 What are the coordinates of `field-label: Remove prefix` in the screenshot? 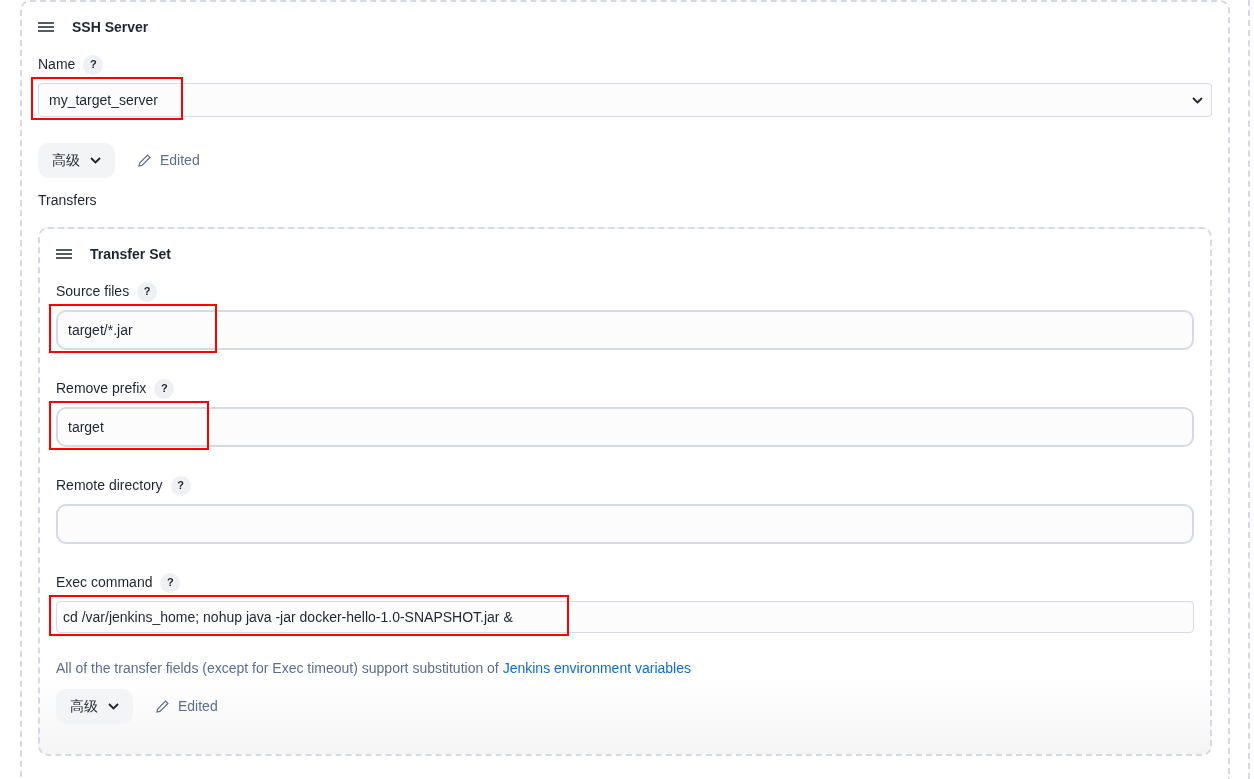 It's located at (101, 388).